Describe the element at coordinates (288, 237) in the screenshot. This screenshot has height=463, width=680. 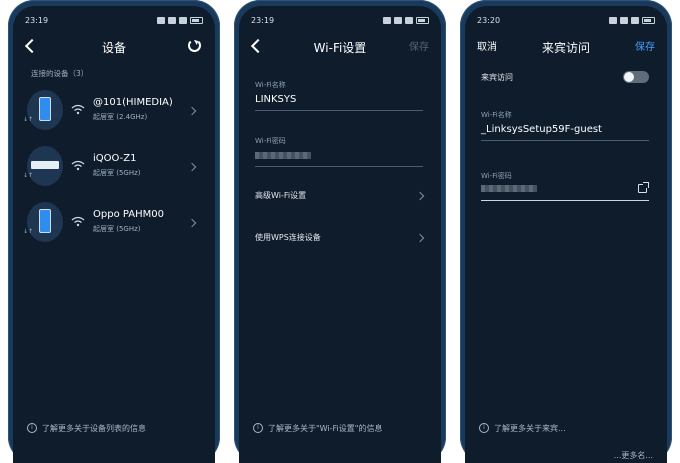
I see `menu-item-label: 使用WPS连接设备` at that location.